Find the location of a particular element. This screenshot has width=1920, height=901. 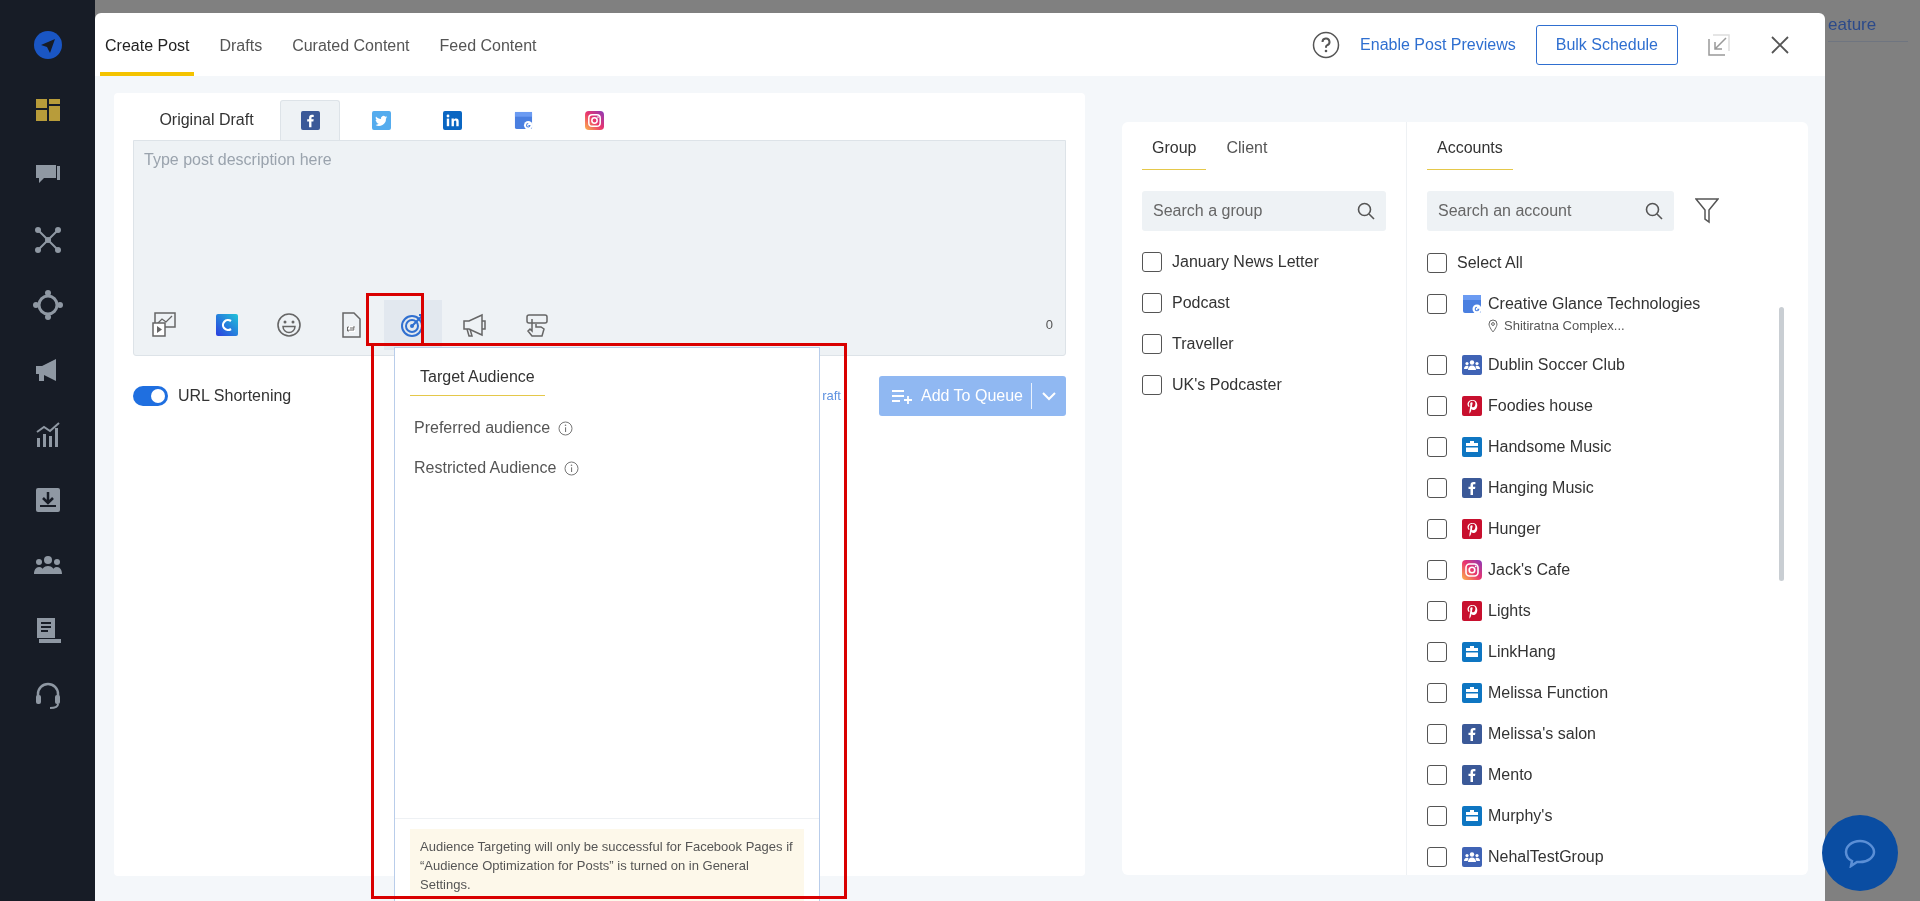

field-label: Preferred audience is located at coordinates (482, 428).